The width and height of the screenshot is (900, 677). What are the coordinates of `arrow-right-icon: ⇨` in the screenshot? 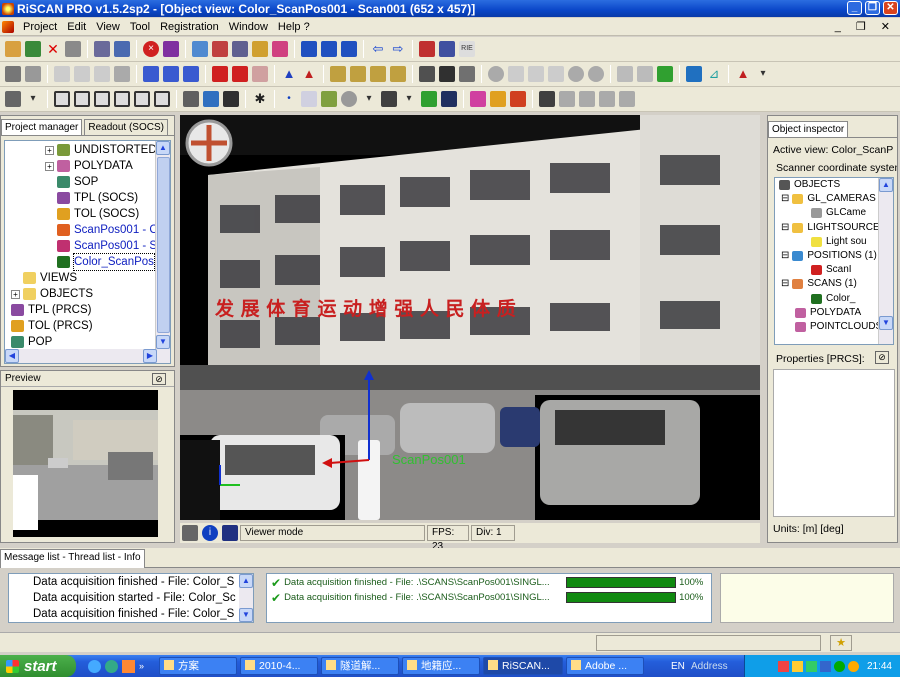 It's located at (398, 49).